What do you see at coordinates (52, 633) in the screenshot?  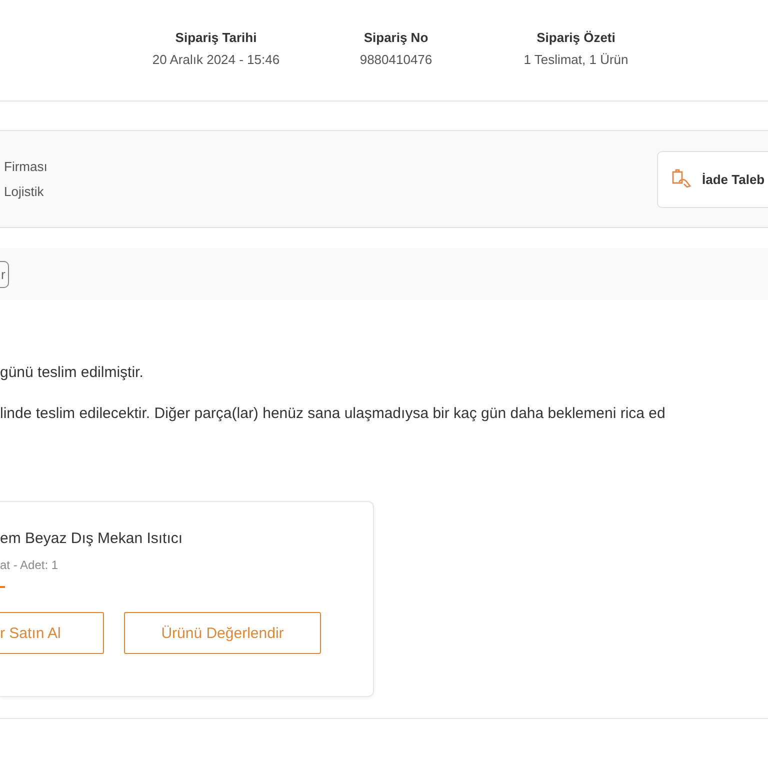 I see `buy-again-button: r Satın Al` at bounding box center [52, 633].